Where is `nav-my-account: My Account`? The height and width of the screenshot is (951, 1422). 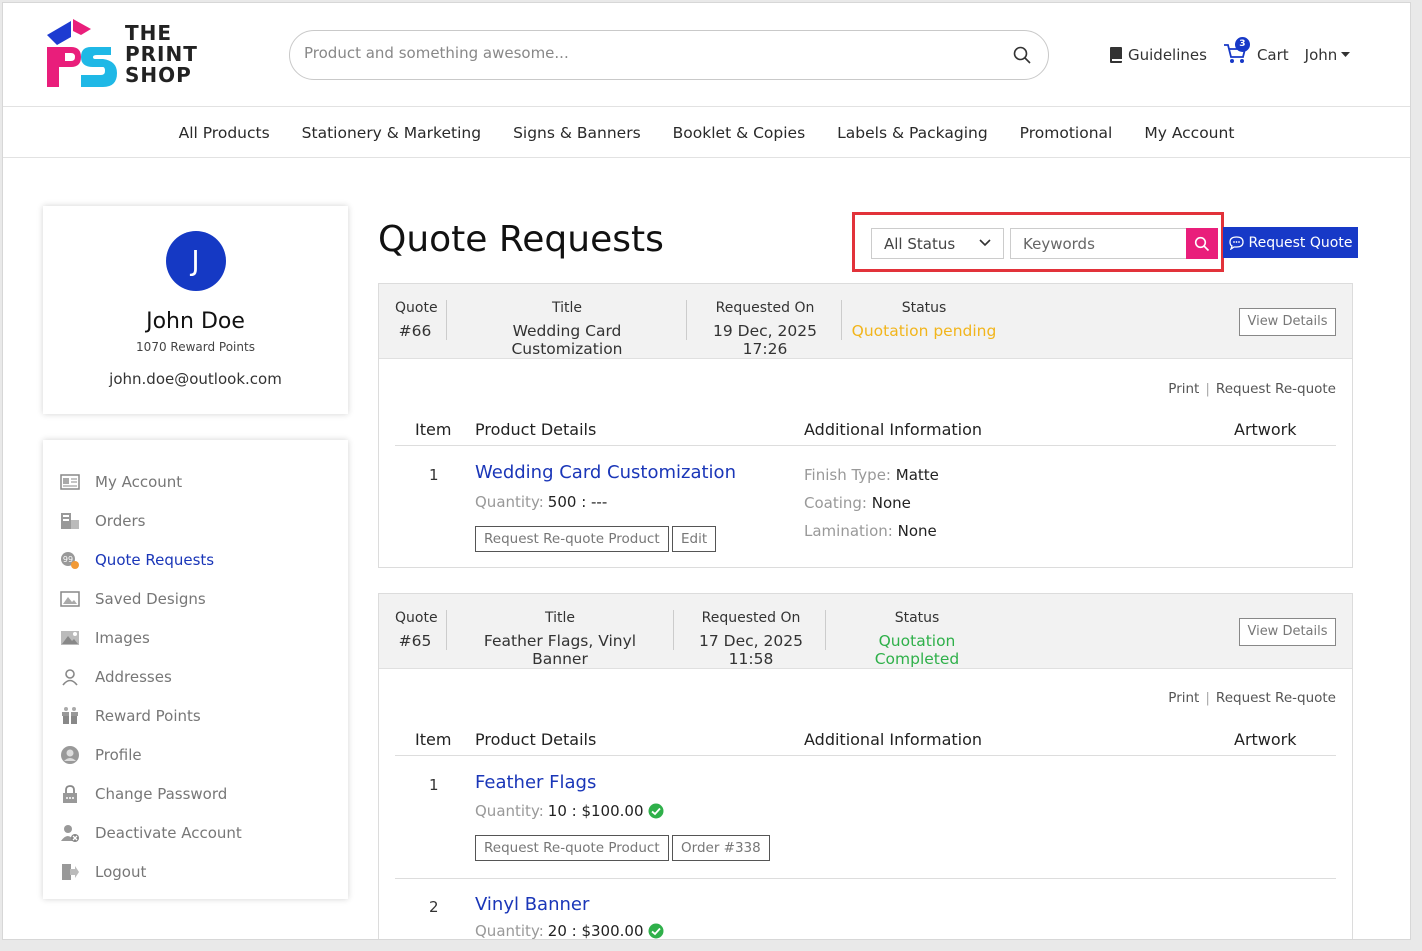 nav-my-account: My Account is located at coordinates (1189, 133).